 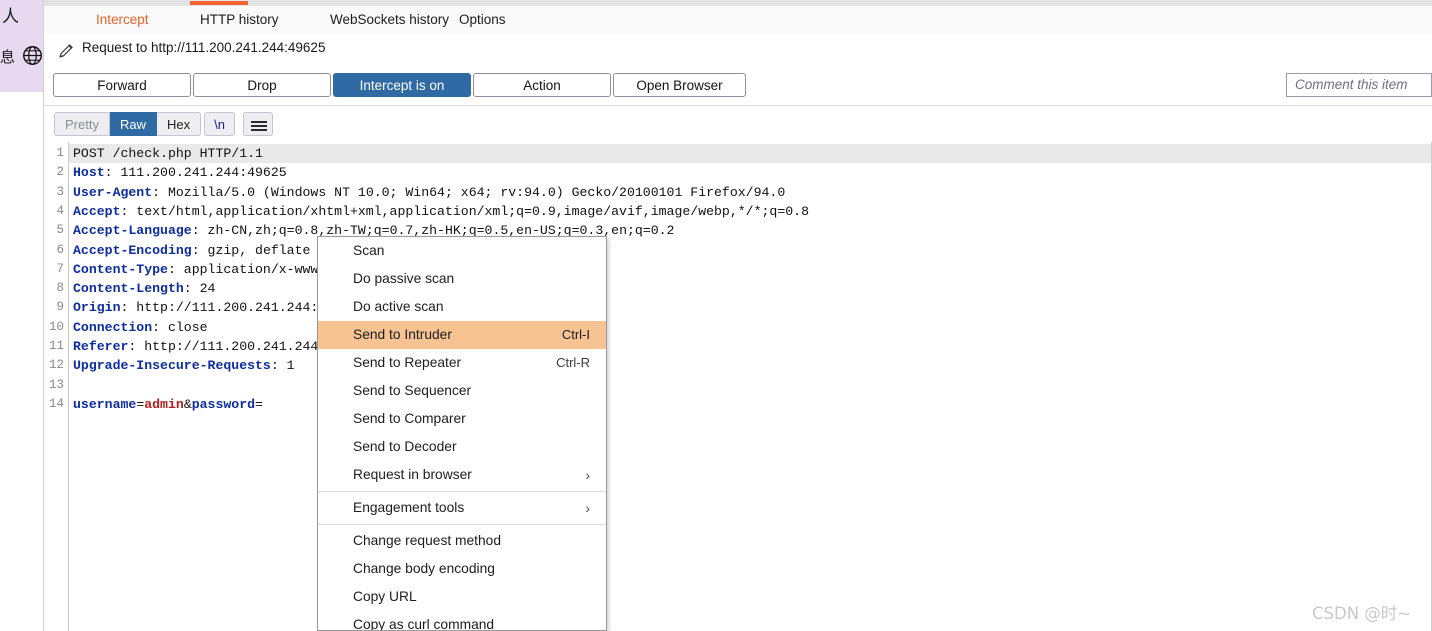 I want to click on context-menu-item: Engagement tools ›, so click(x=462, y=508).